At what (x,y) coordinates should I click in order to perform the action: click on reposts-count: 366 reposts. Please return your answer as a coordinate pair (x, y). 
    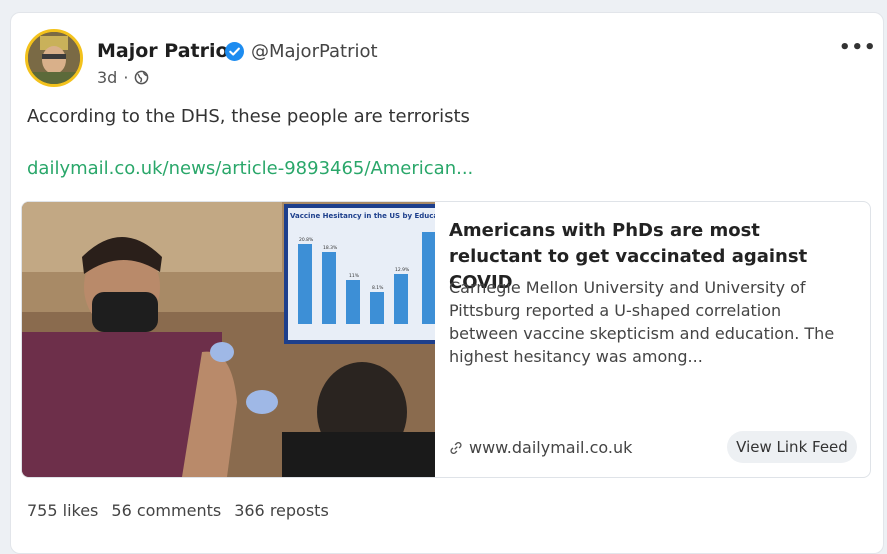
    Looking at the image, I should click on (281, 510).